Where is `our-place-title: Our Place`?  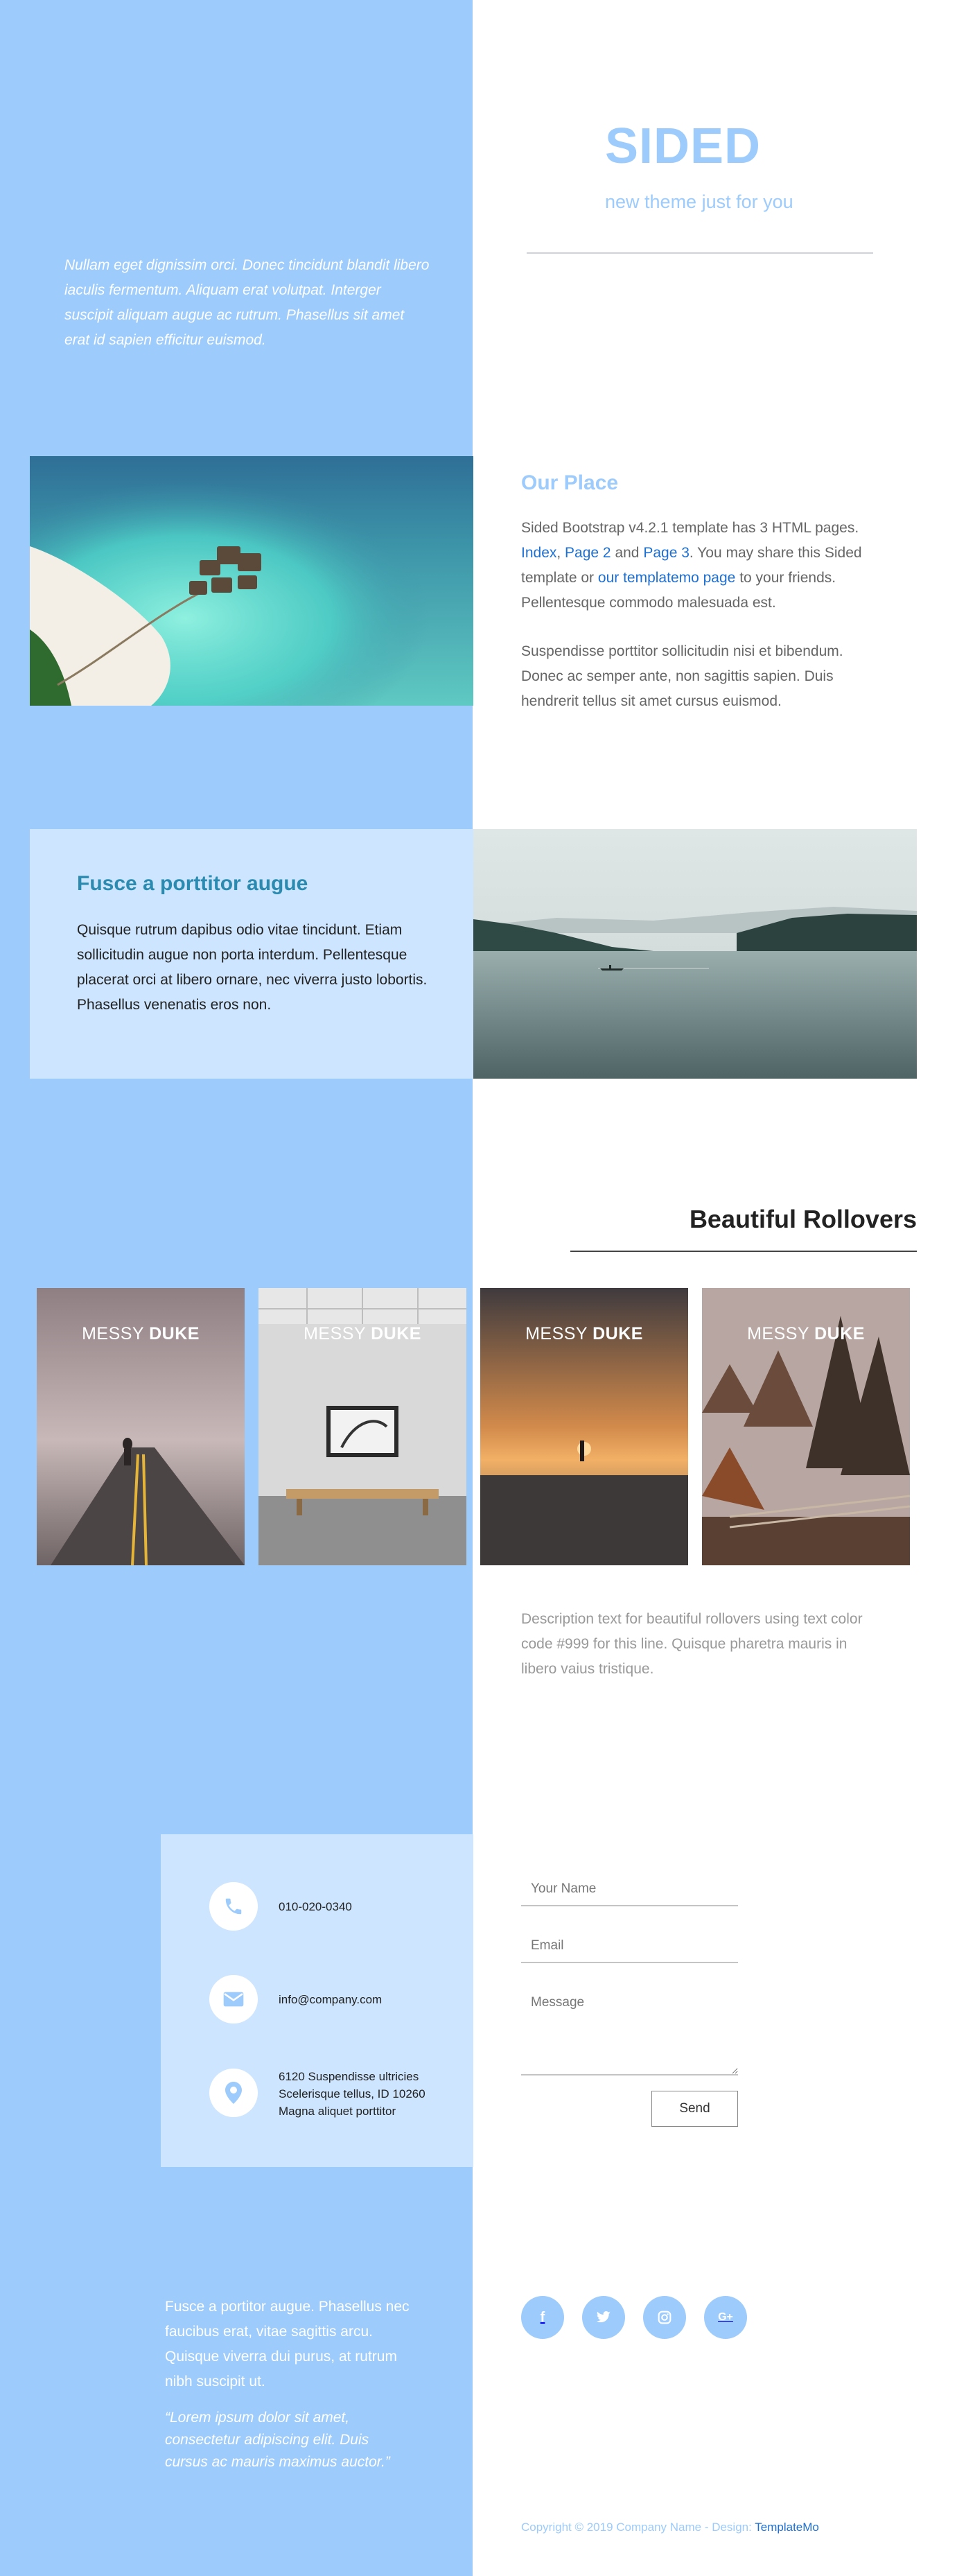
our-place-title: Our Place is located at coordinates (570, 482).